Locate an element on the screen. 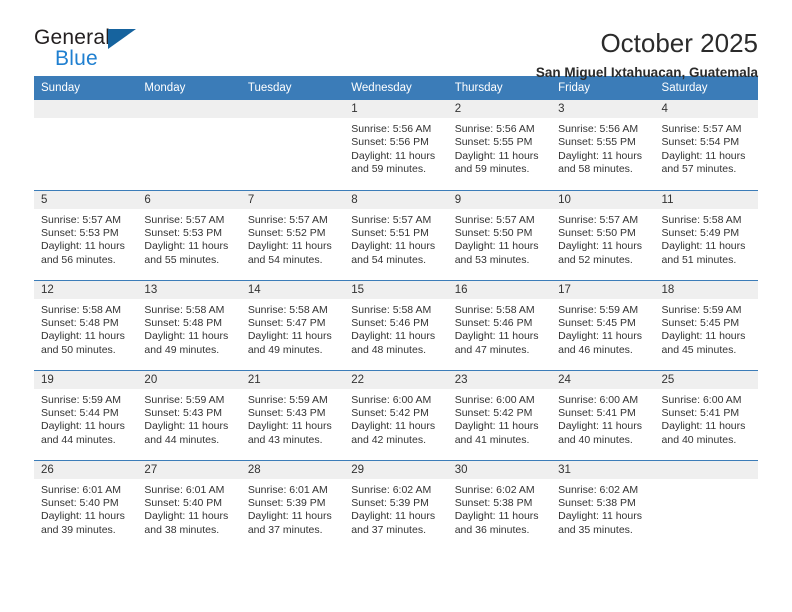 Image resolution: width=792 pixels, height=612 pixels. daylight-text-line2: and 42 minutes. is located at coordinates (388, 439).